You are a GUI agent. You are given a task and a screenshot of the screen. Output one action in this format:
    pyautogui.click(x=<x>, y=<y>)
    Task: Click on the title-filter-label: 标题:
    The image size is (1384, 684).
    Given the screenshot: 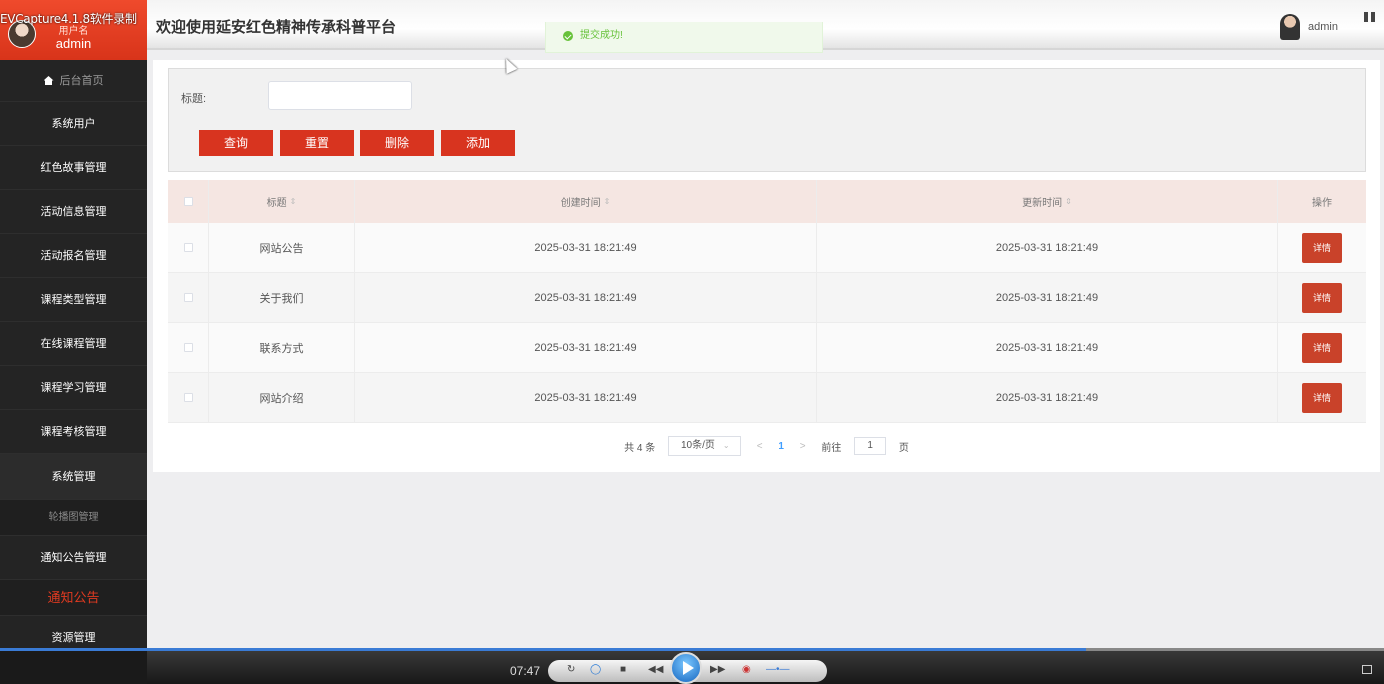 What is the action you would take?
    pyautogui.click(x=194, y=99)
    